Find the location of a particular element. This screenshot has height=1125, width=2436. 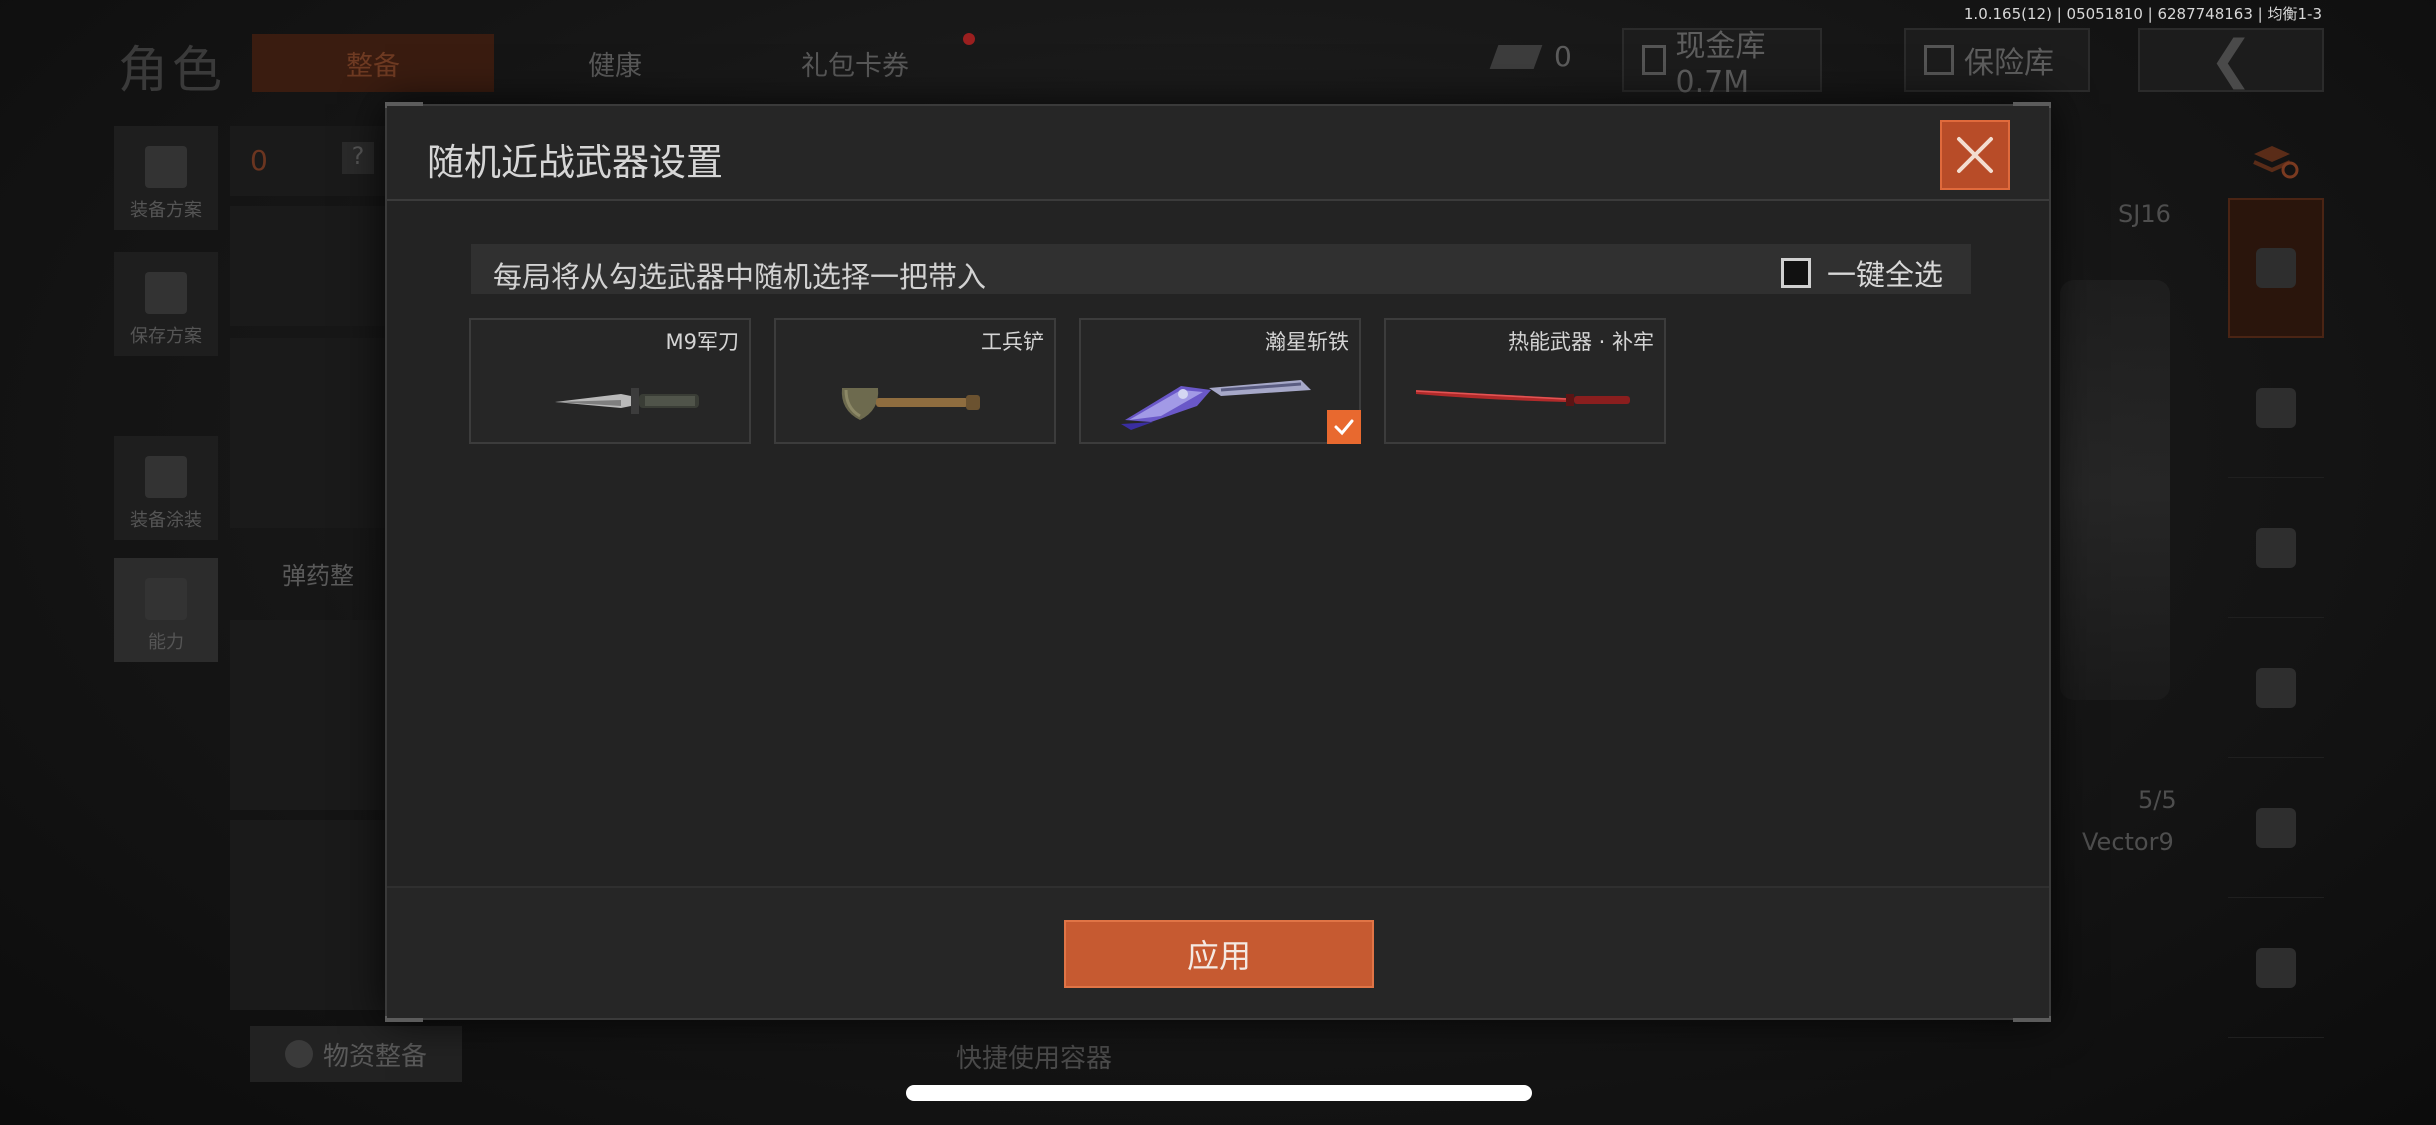

select-all-toggle: 一键全选 is located at coordinates (1861, 273).